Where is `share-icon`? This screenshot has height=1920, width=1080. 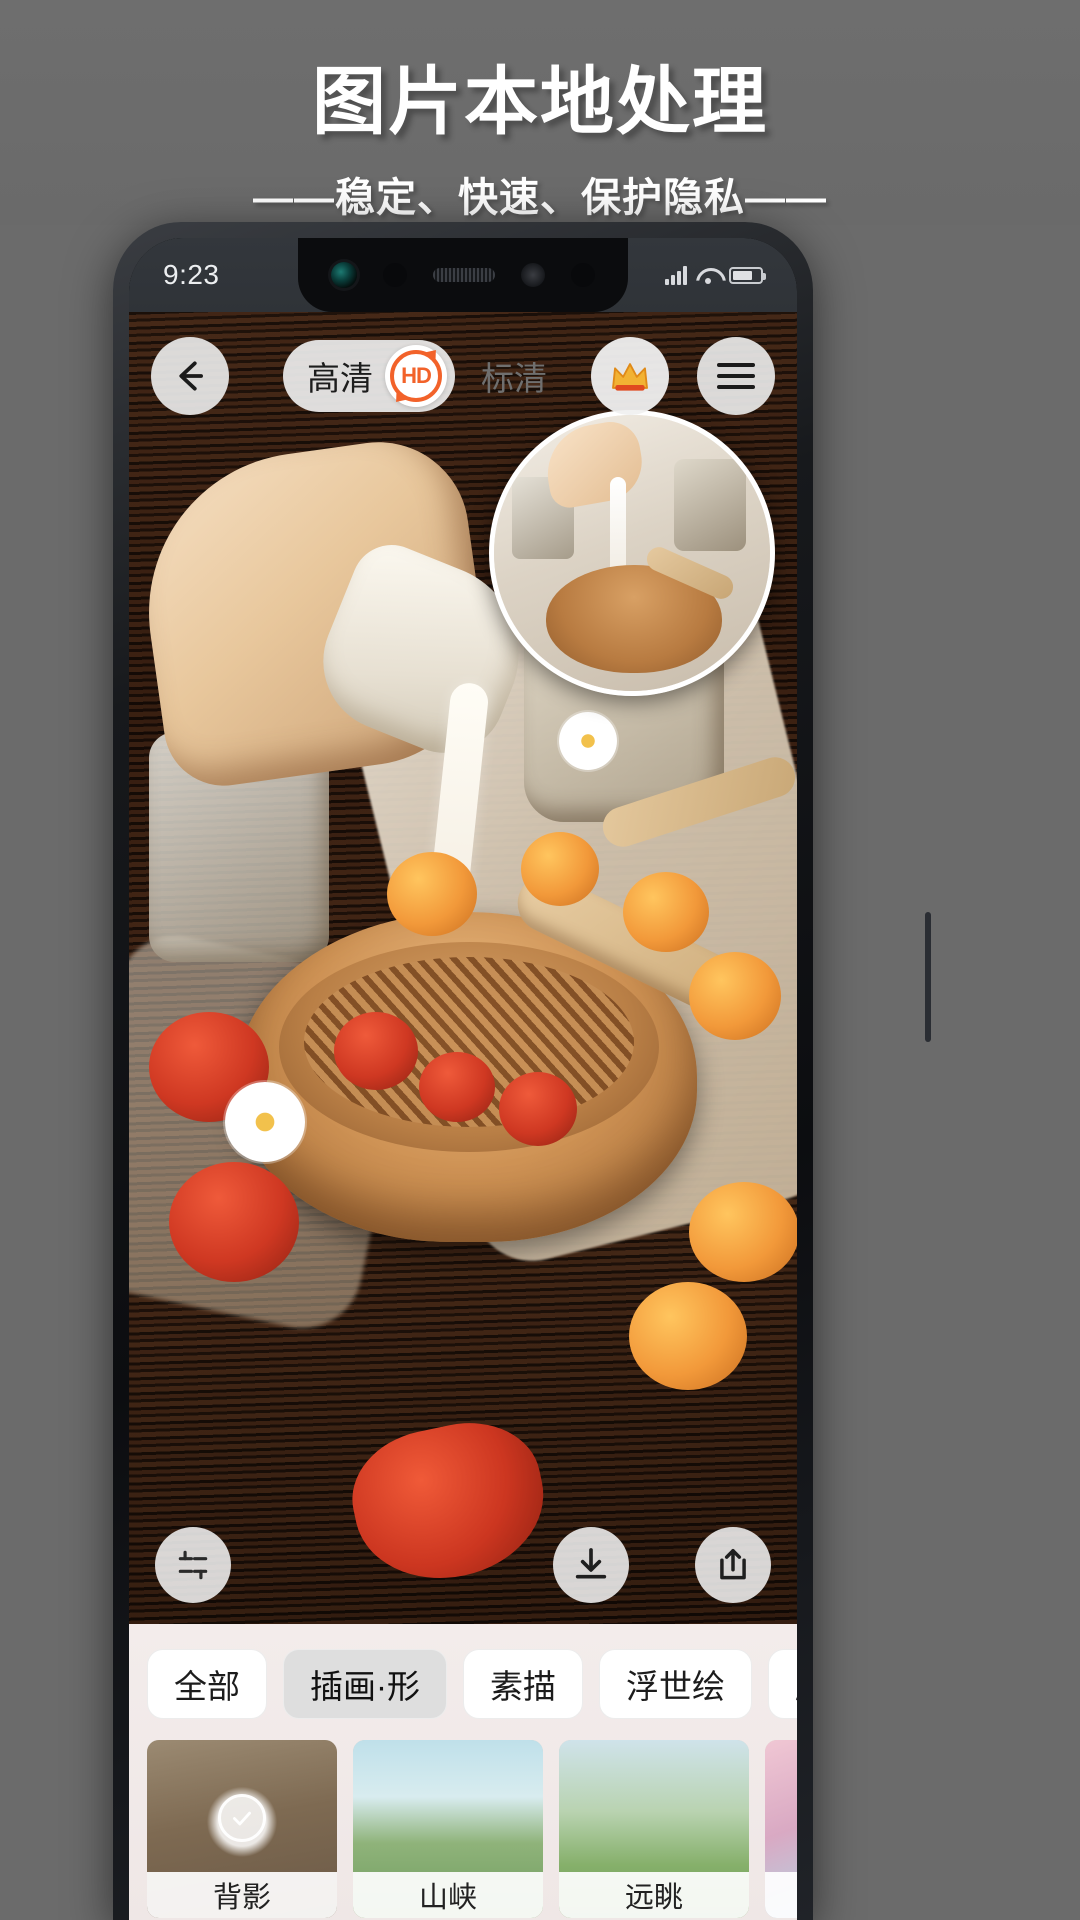
share-icon is located at coordinates (733, 1564).